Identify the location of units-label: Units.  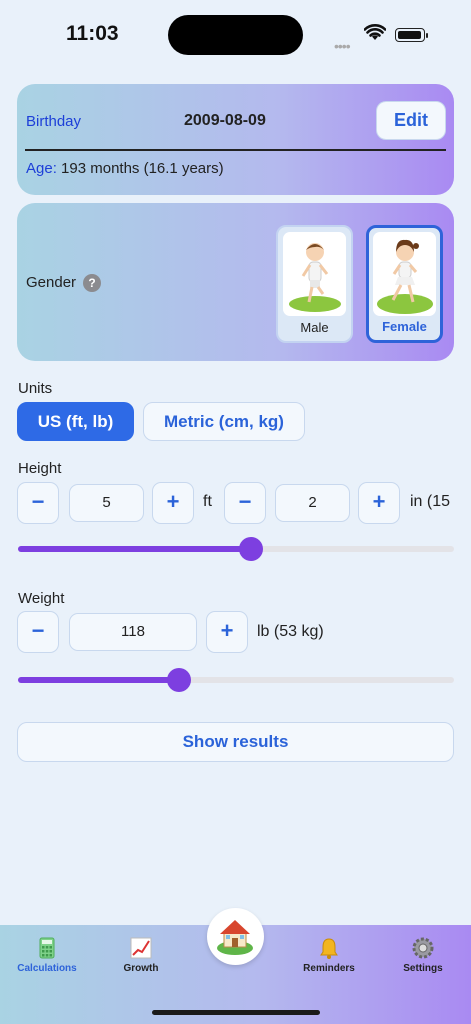
(35, 388).